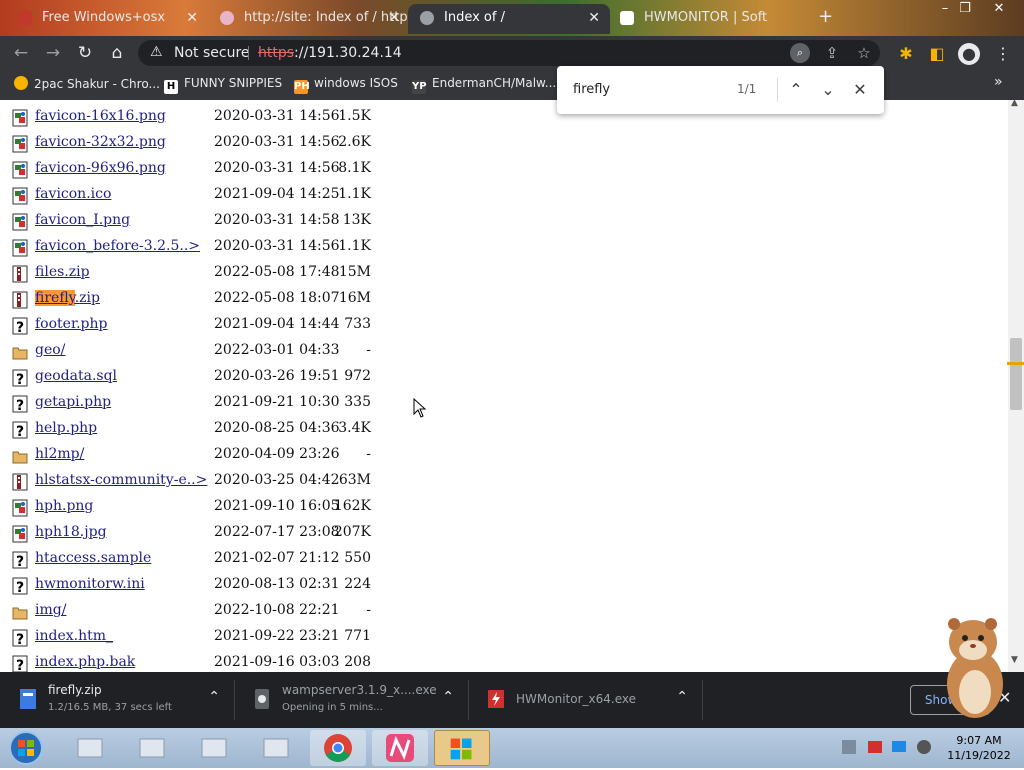 The height and width of the screenshot is (770, 1024). What do you see at coordinates (509, 53) in the screenshot?
I see `address-bar: ⚠ Not secure https://191.30.24.14 ⌕ ⇪ ☆` at bounding box center [509, 53].